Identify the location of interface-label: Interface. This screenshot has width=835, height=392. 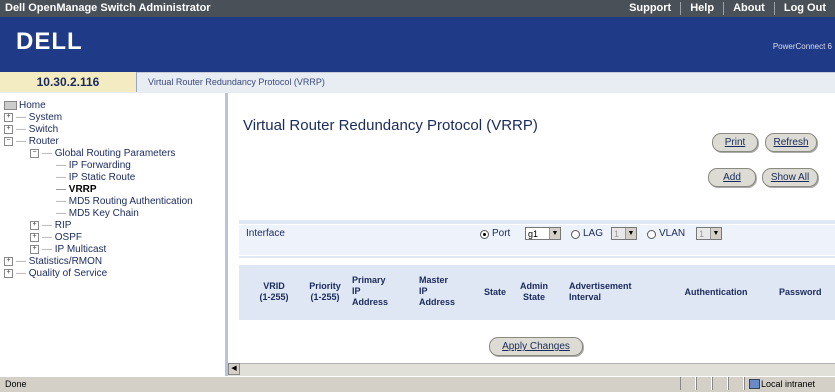
(265, 233).